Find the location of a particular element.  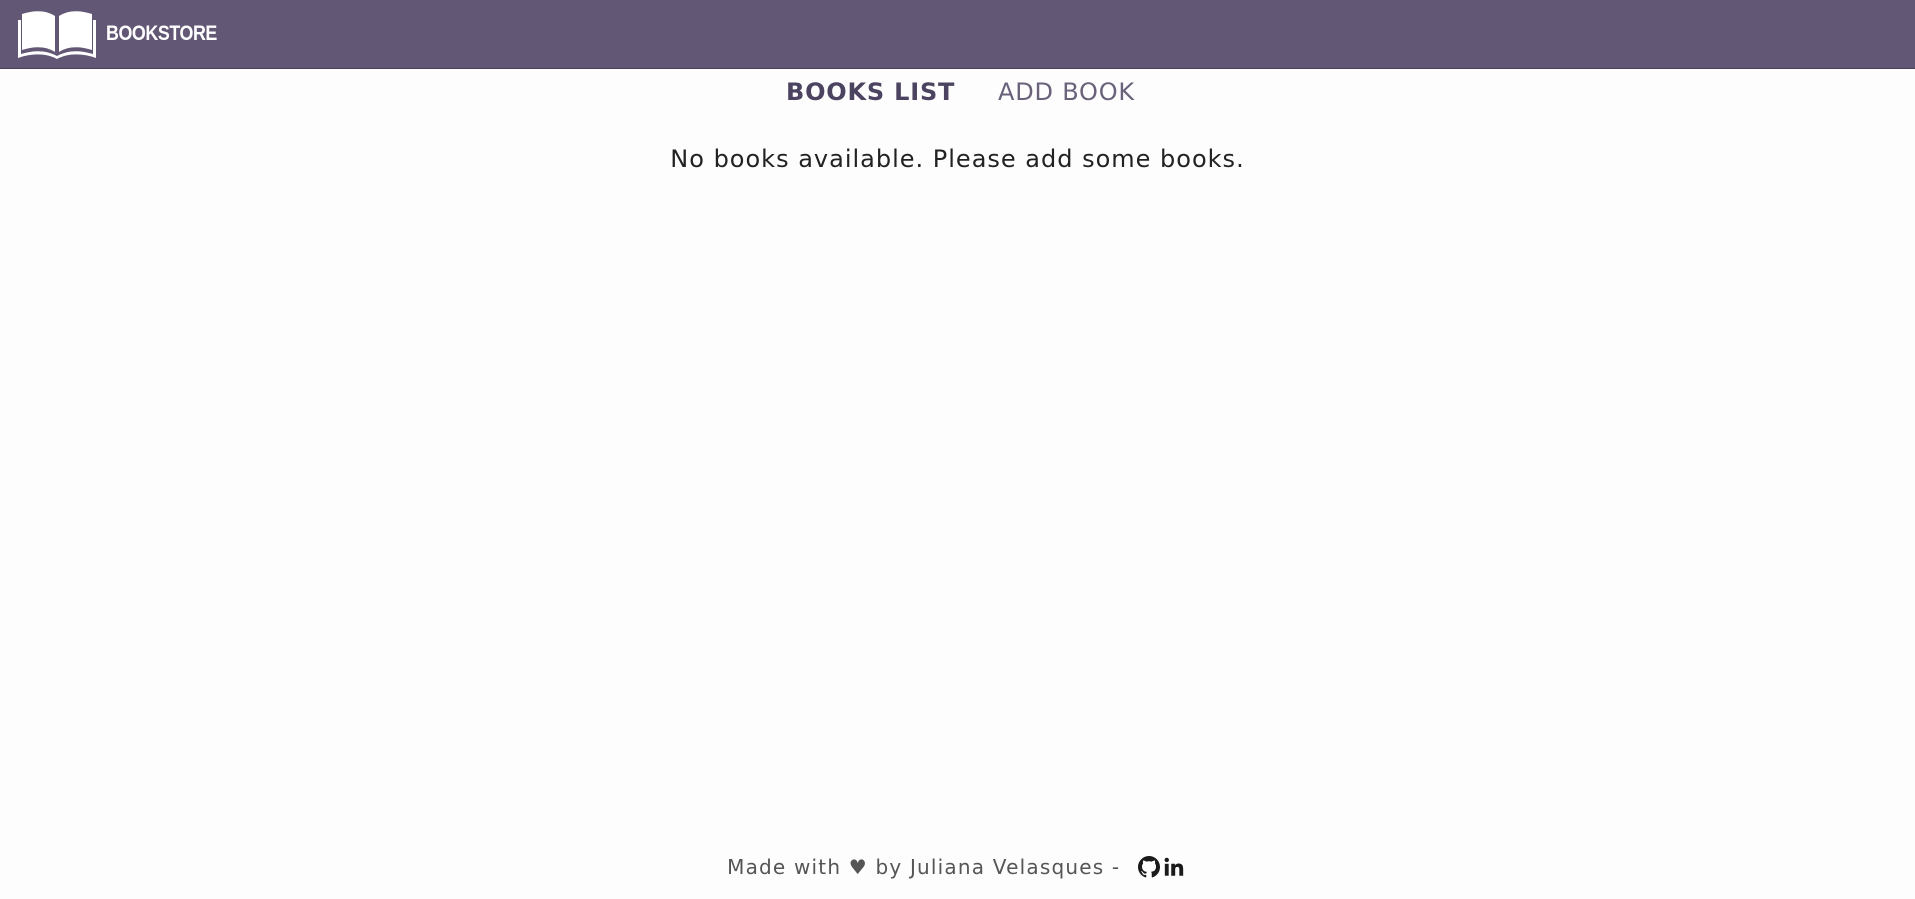

nav-add-book: ADD BOOK is located at coordinates (1066, 92).